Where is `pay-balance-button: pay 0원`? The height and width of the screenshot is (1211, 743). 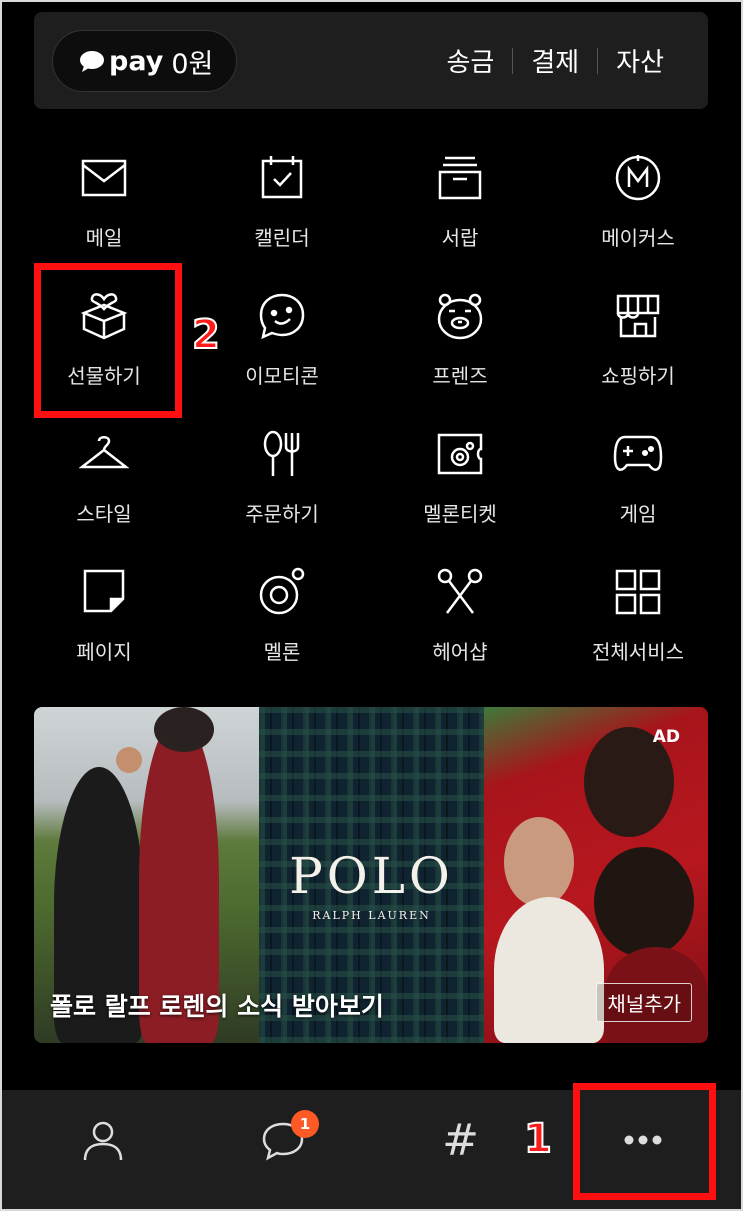
pay-balance-button: pay 0원 is located at coordinates (144, 61).